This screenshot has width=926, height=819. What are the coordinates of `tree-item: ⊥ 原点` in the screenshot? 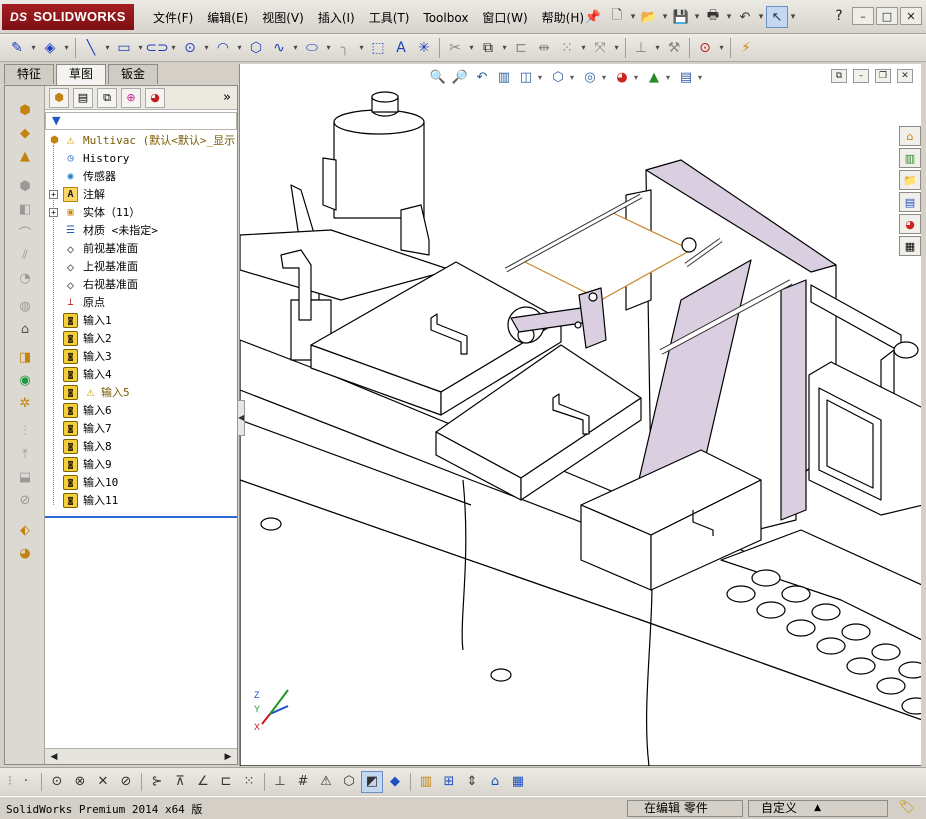 It's located at (141, 303).